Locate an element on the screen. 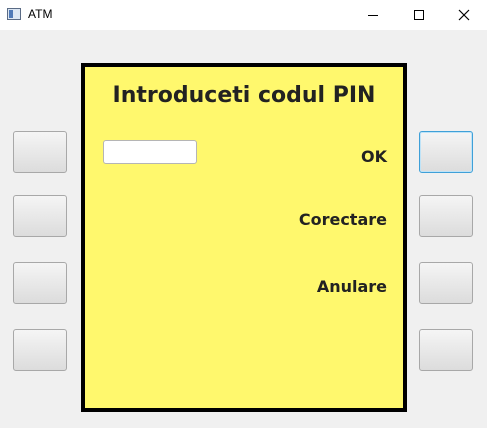 Image resolution: width=487 pixels, height=428 pixels. ok-label: OK is located at coordinates (374, 156).